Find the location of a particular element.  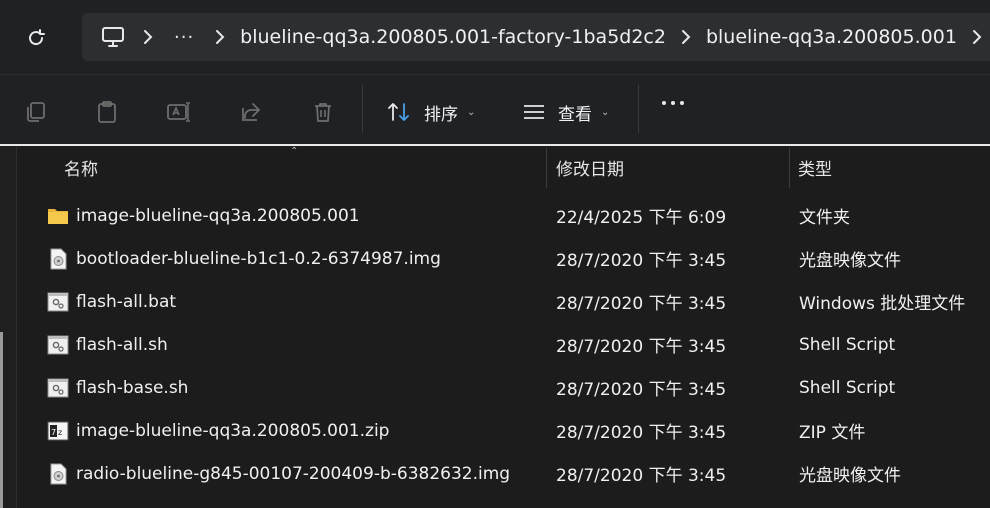

file-type: ZIP 文件 is located at coordinates (832, 433).